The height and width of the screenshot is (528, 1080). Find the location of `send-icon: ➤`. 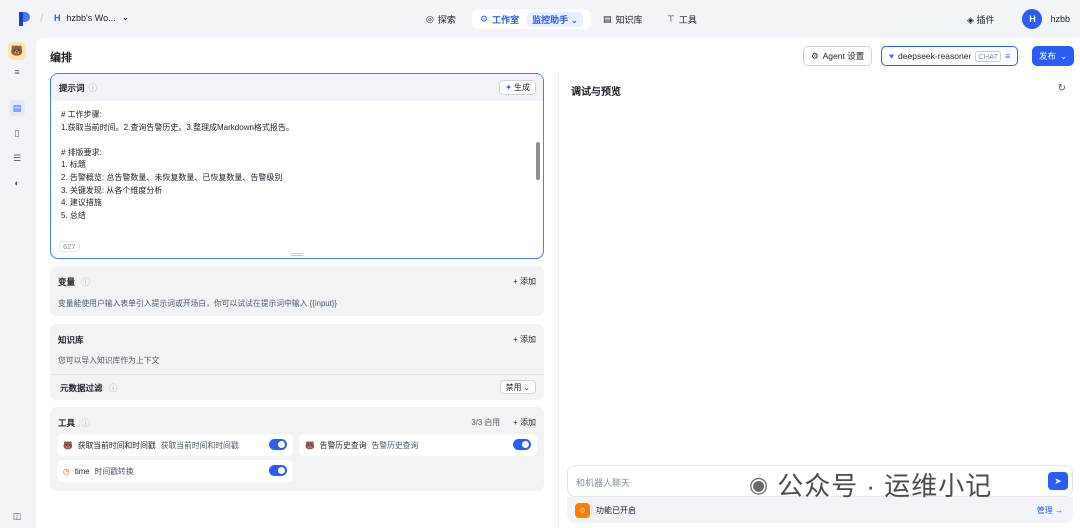

send-icon: ➤ is located at coordinates (1058, 480).